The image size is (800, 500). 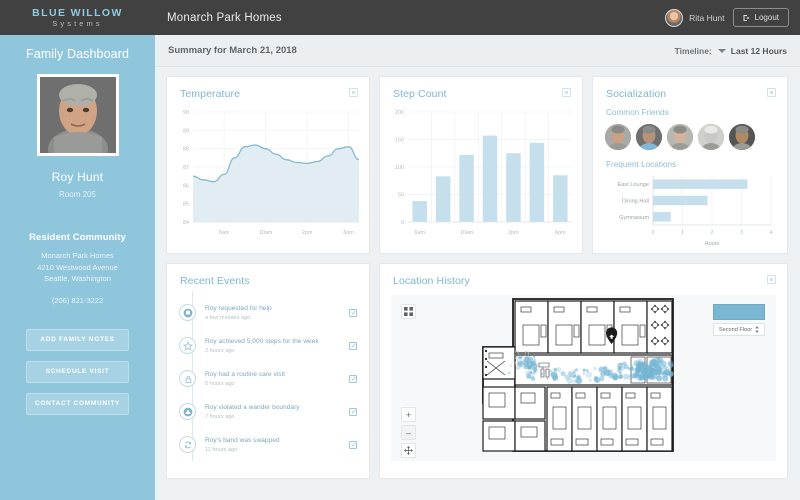 I want to click on pan-button, so click(x=408, y=450).